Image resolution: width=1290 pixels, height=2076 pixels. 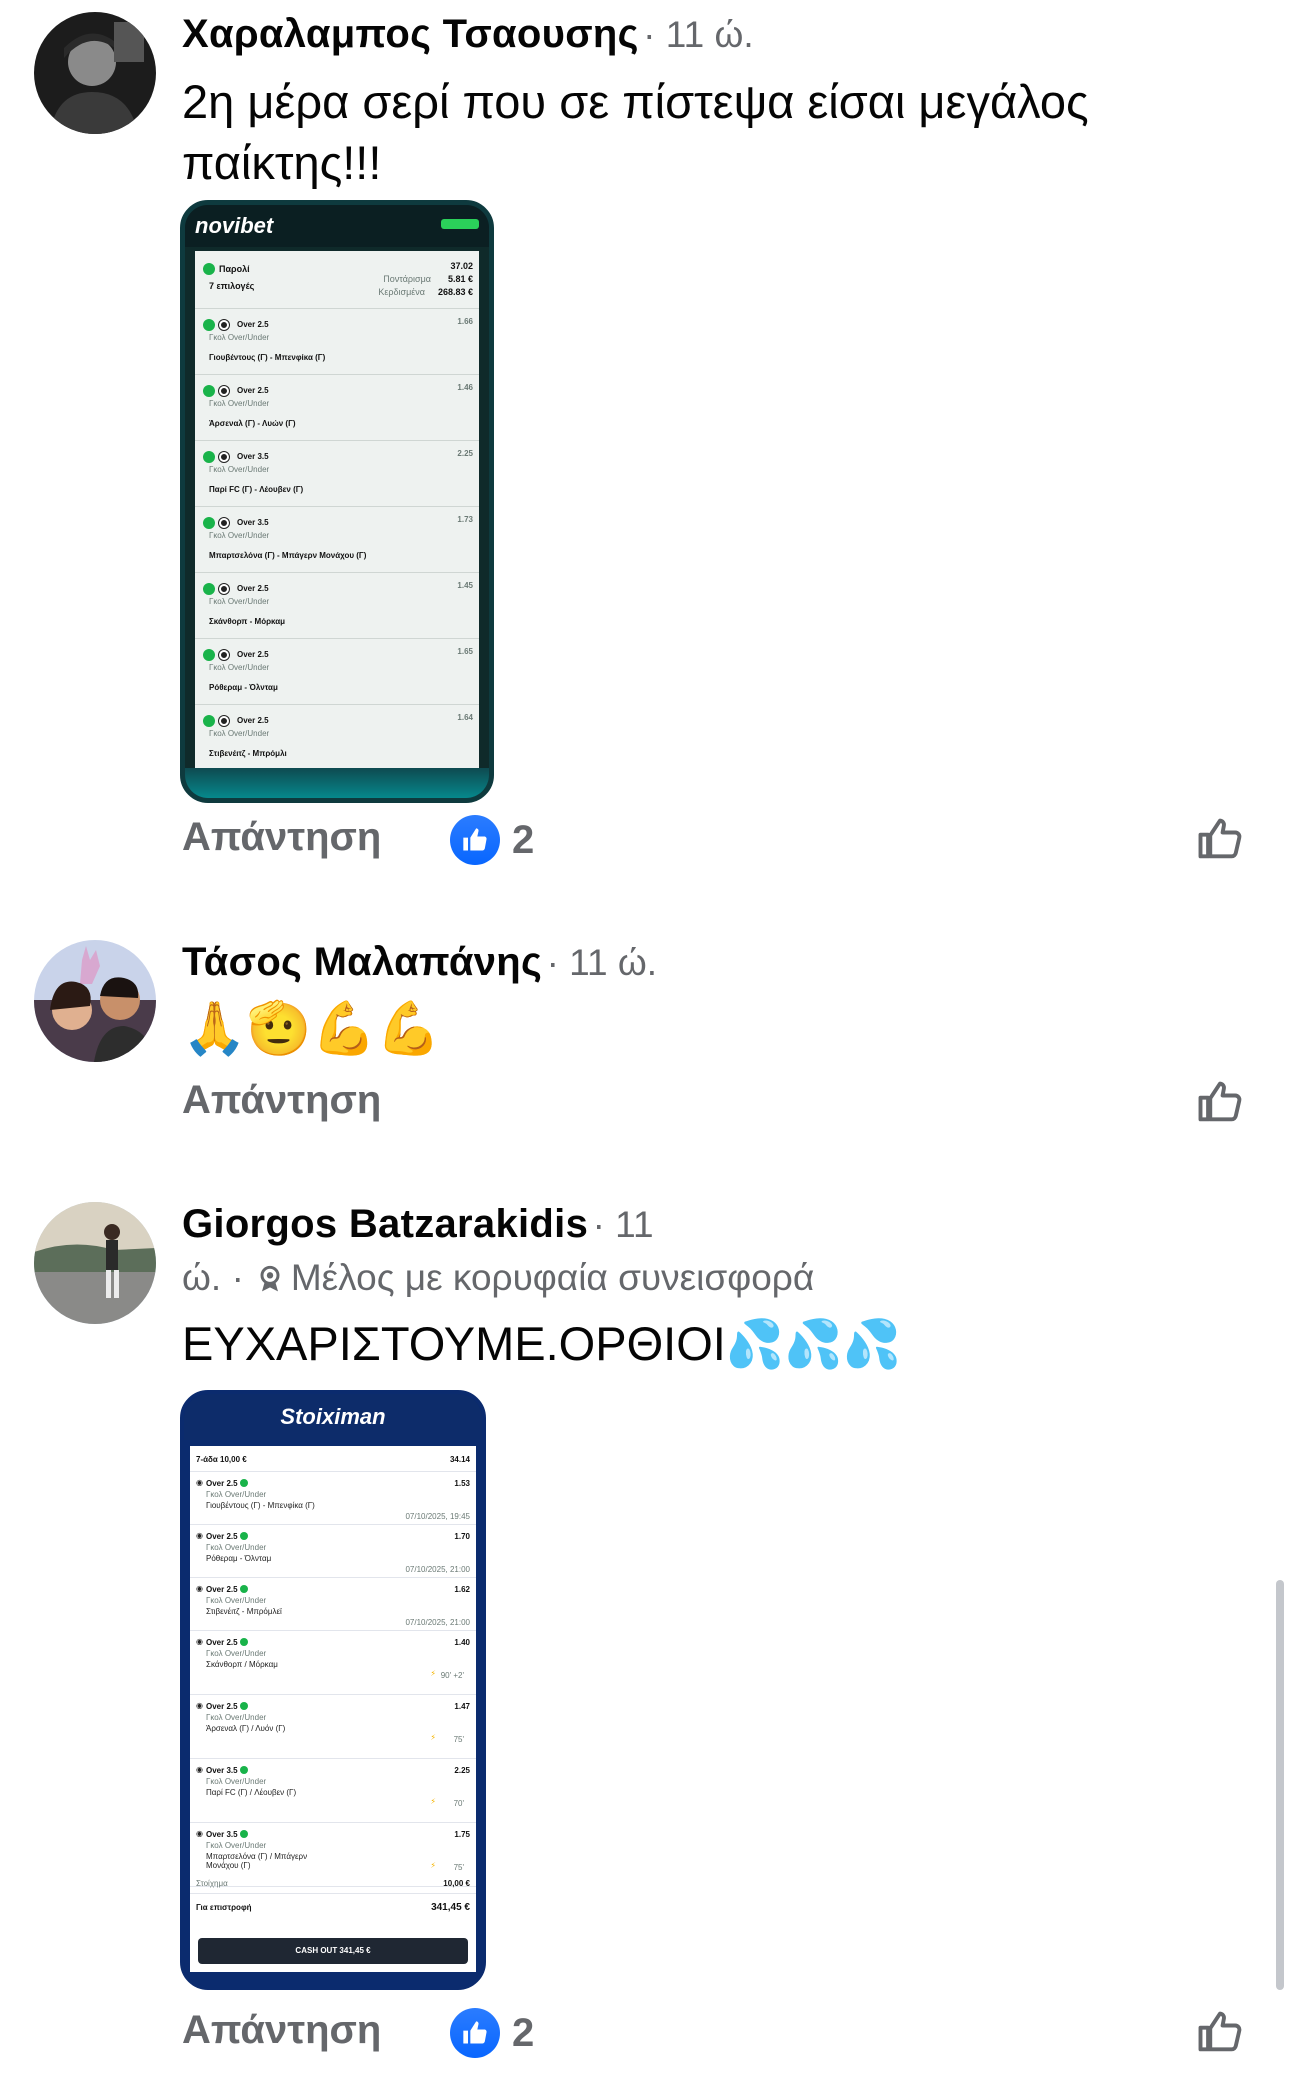 I want to click on comment-actions: Απάντηση 2, so click(x=736, y=2038).